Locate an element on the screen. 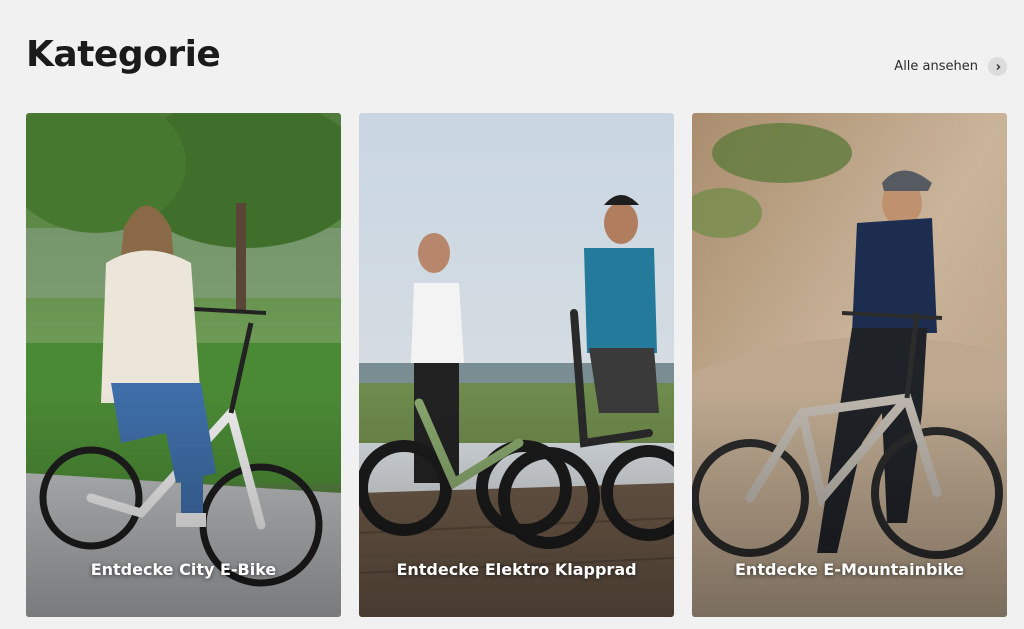 Image resolution: width=1024 pixels, height=629 pixels. category-label: Entdecke City E-Bike is located at coordinates (183, 569).